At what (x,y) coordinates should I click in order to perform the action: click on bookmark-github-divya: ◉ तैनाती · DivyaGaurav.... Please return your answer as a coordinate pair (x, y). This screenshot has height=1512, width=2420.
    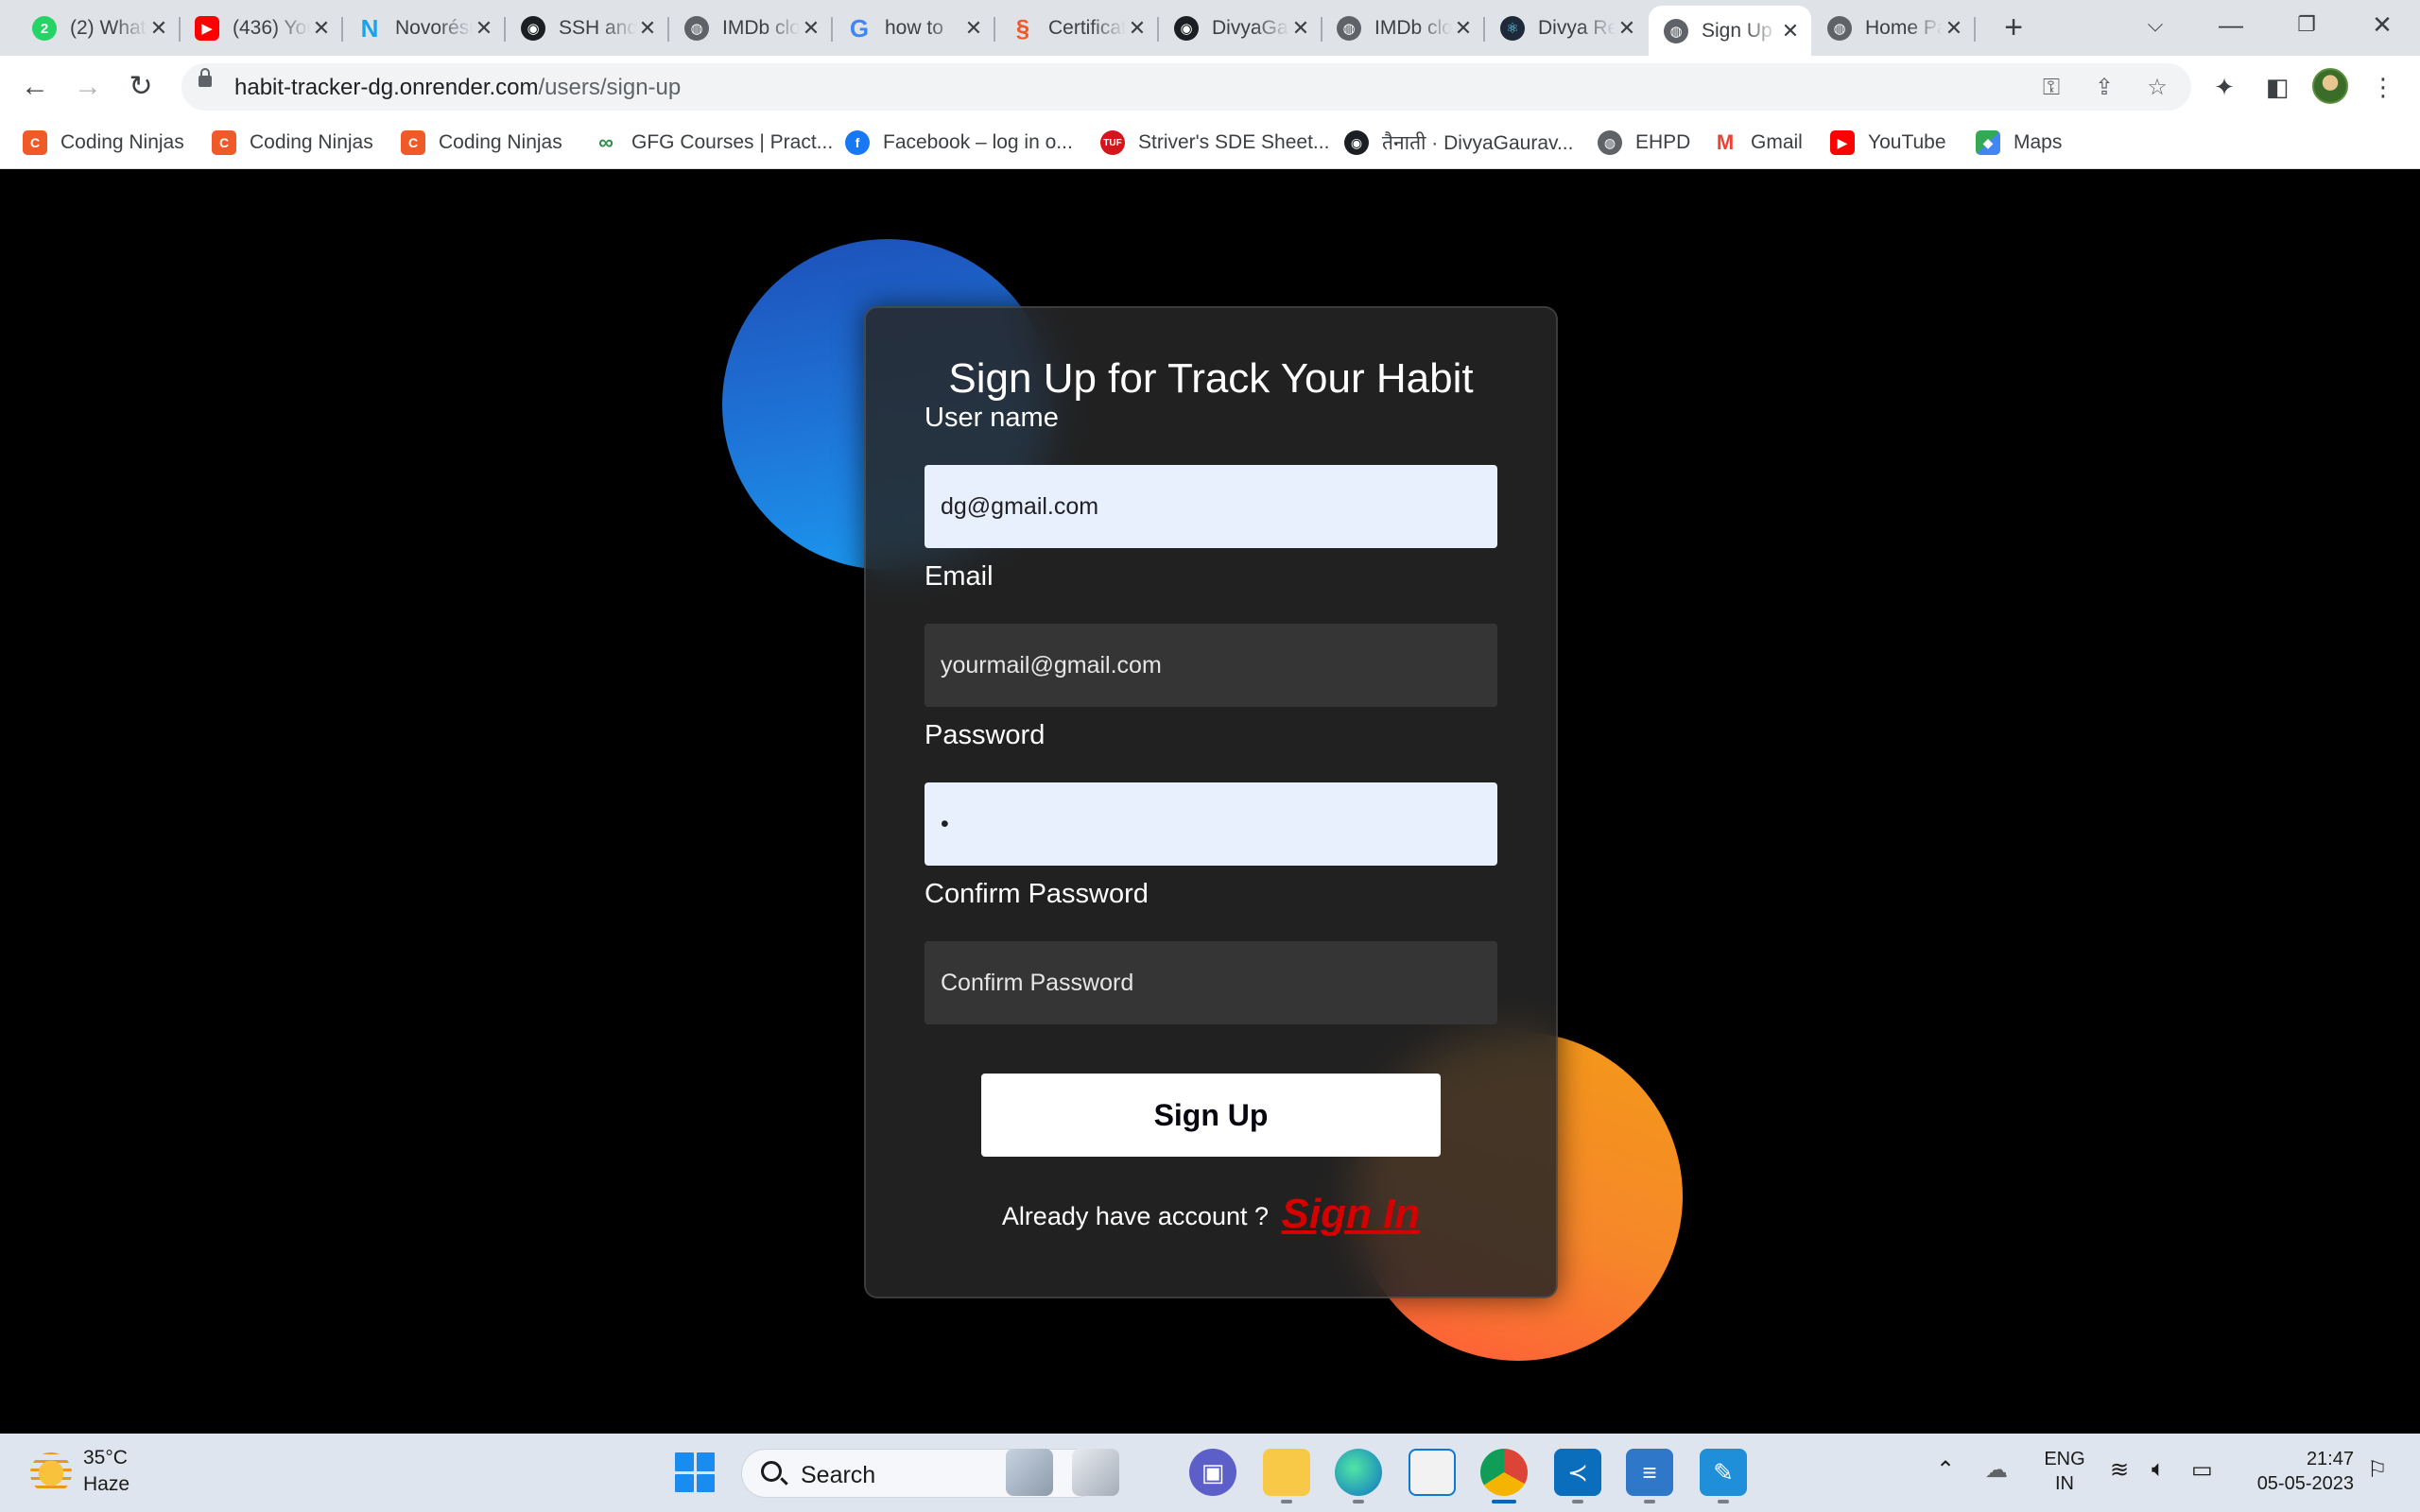
    Looking at the image, I should click on (1459, 143).